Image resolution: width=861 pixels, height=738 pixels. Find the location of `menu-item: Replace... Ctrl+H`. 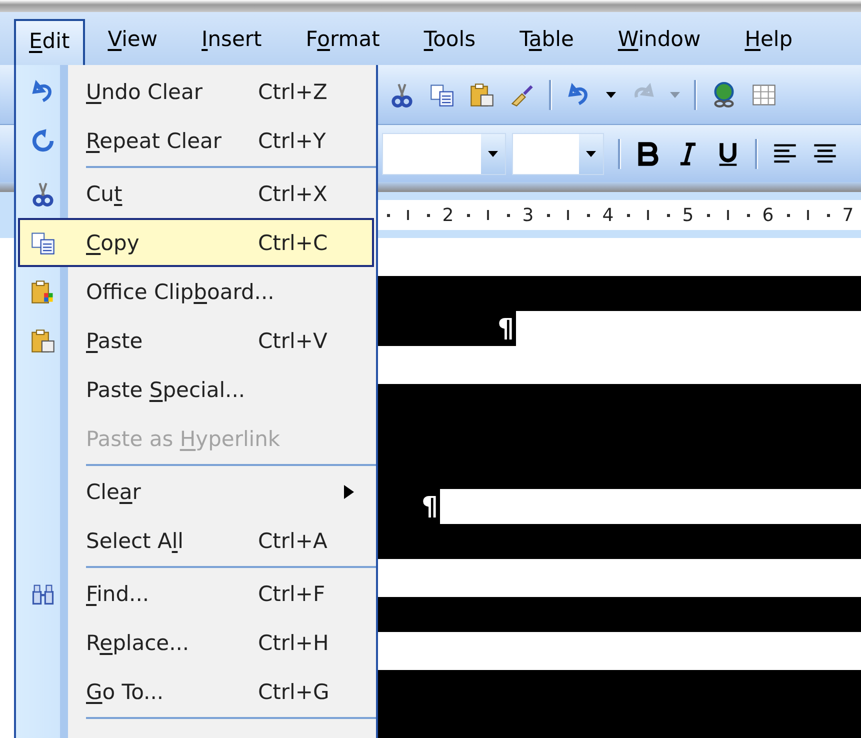

menu-item: Replace... Ctrl+H is located at coordinates (196, 642).